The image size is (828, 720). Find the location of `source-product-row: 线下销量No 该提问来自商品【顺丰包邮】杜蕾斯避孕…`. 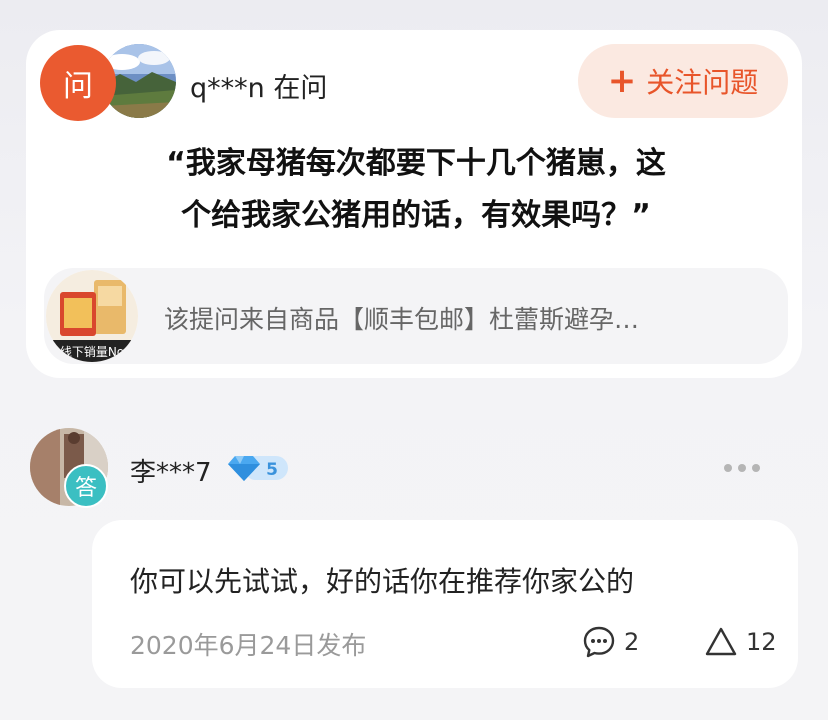

source-product-row: 线下销量No 该提问来自商品【顺丰包邮】杜蕾斯避孕… is located at coordinates (416, 316).